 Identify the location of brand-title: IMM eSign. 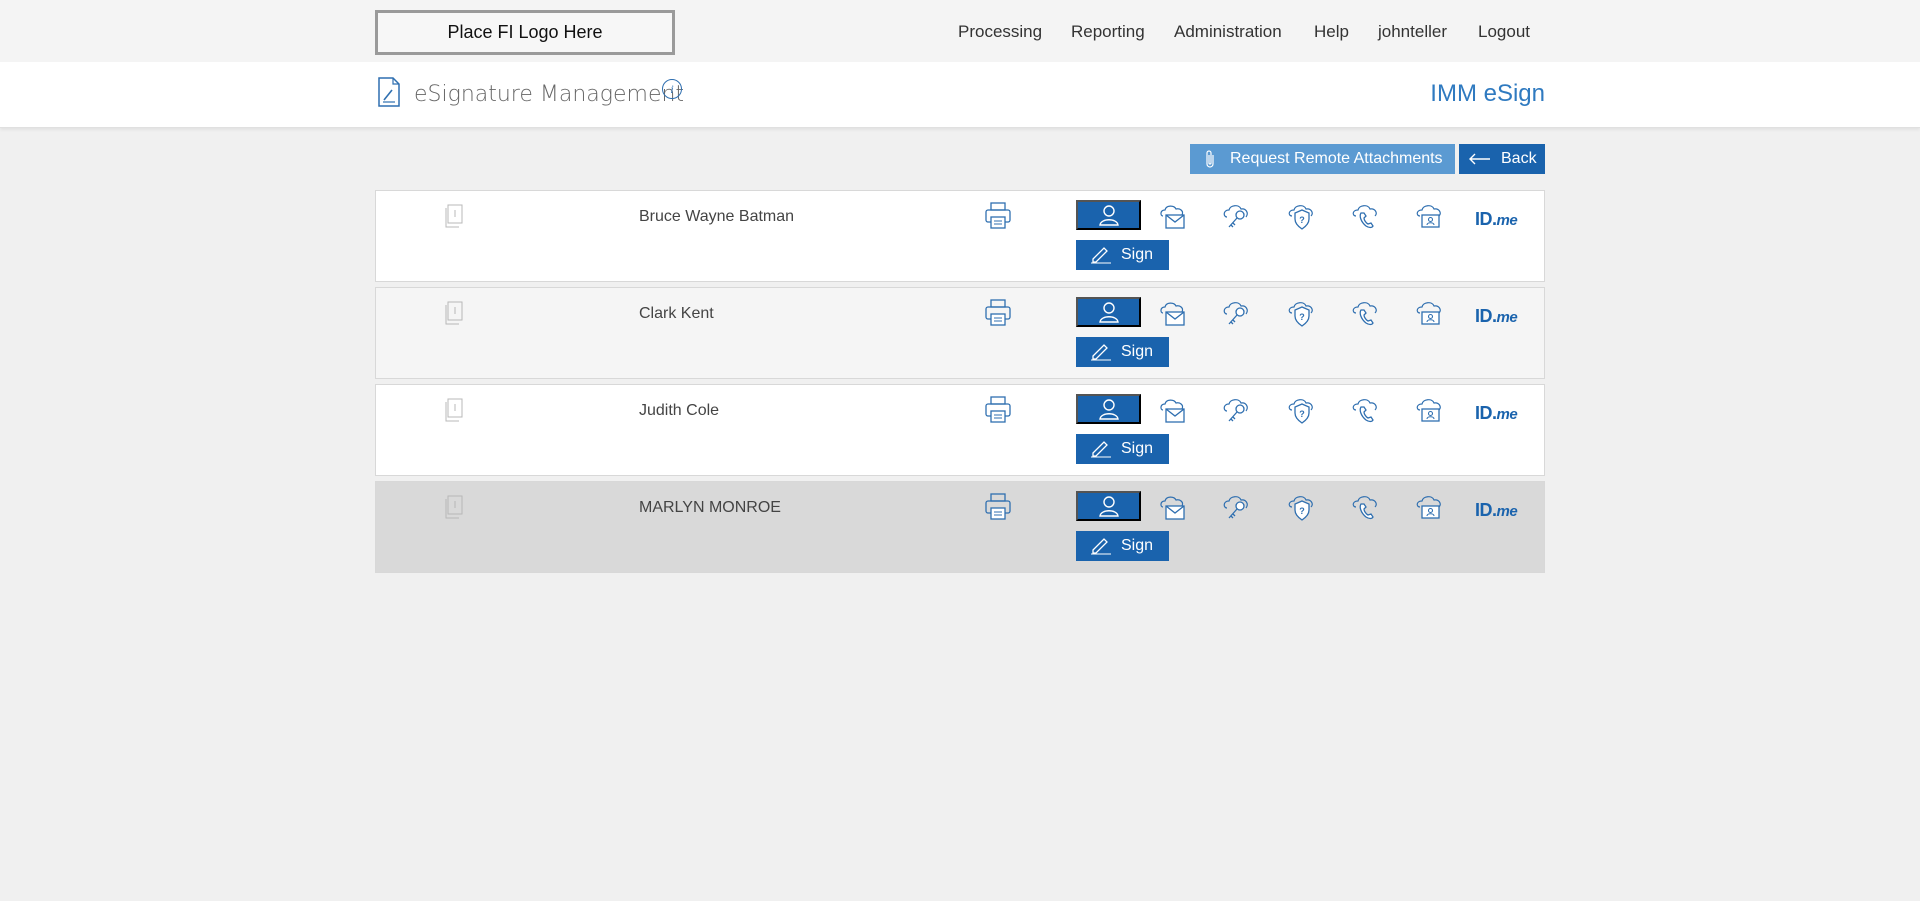
(1487, 93).